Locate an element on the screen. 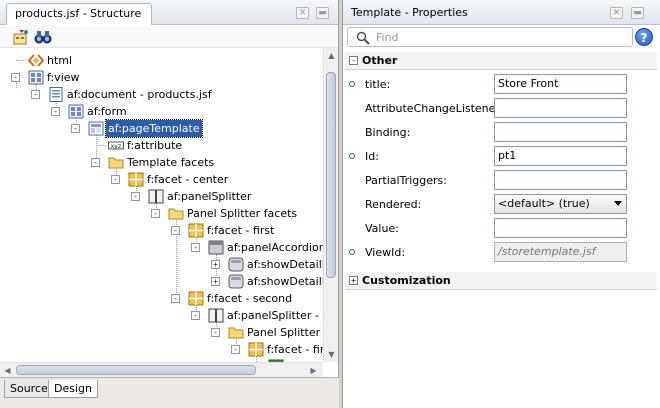 This screenshot has height=408, width=660. property-row-binding: Binding: is located at coordinates (501, 132).